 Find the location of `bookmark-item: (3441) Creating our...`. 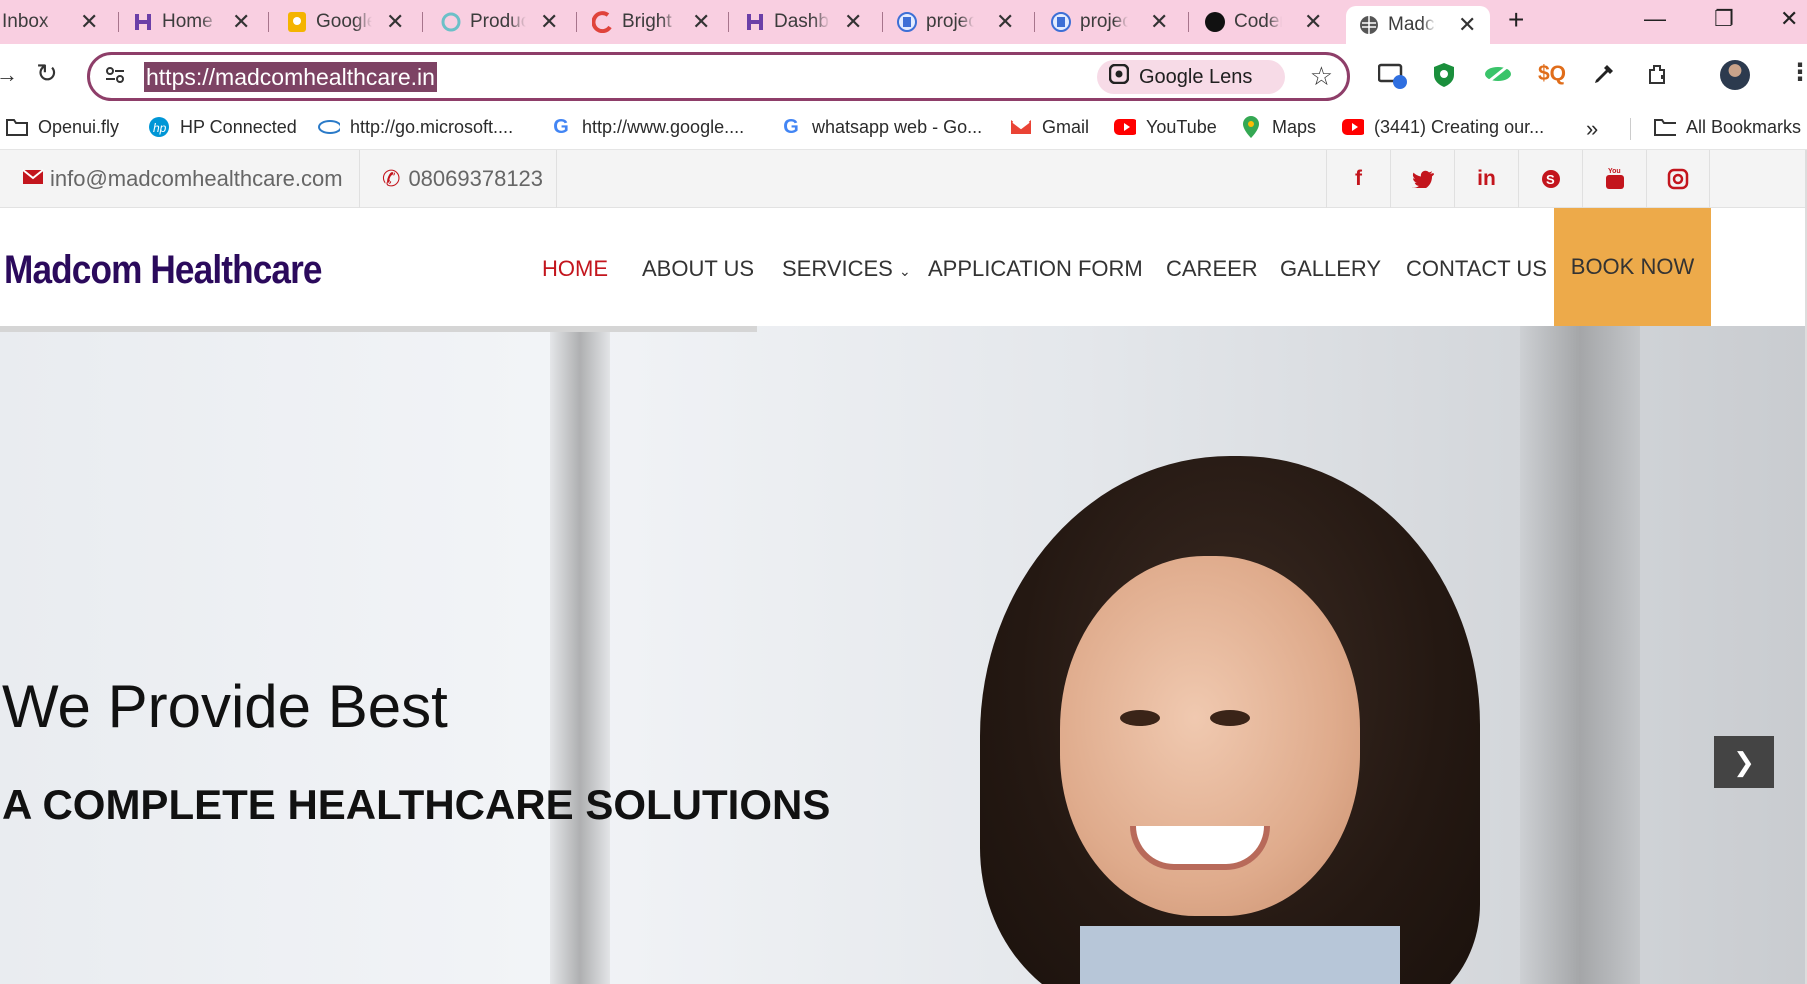

bookmark-item: (3441) Creating our... is located at coordinates (1443, 127).